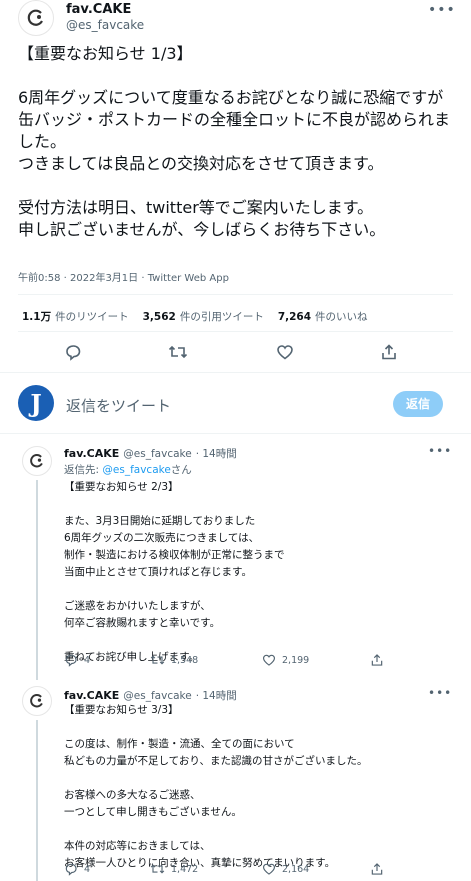  Describe the element at coordinates (254, 870) in the screenshot. I see `reply-actions: 4 1,472 2,164` at that location.